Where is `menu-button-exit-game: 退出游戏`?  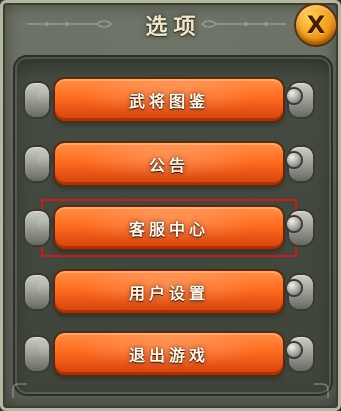
menu-button-exit-game: 退出游戏 is located at coordinates (169, 354).